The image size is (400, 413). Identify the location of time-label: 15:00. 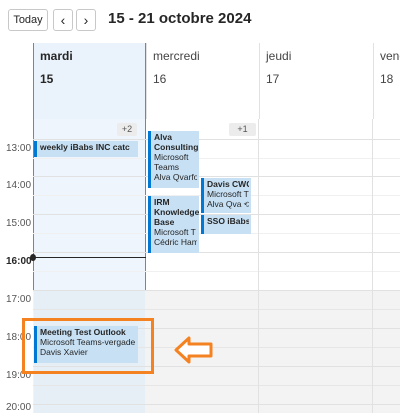
(19, 223).